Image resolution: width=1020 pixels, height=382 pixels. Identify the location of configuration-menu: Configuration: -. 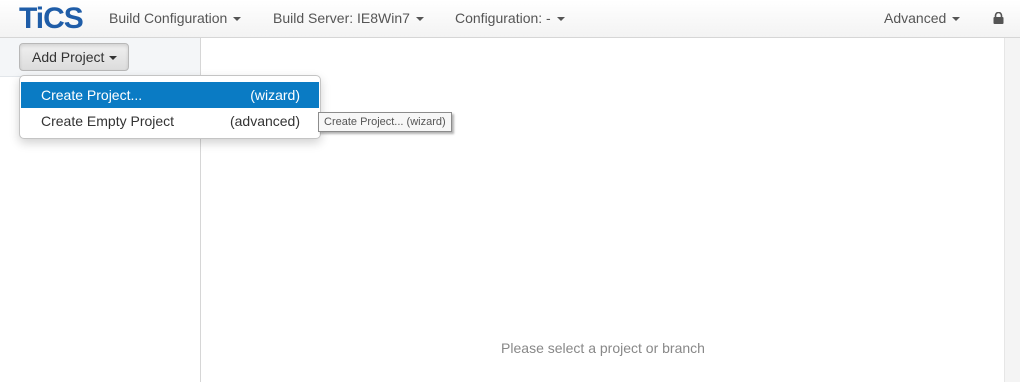
(510, 19).